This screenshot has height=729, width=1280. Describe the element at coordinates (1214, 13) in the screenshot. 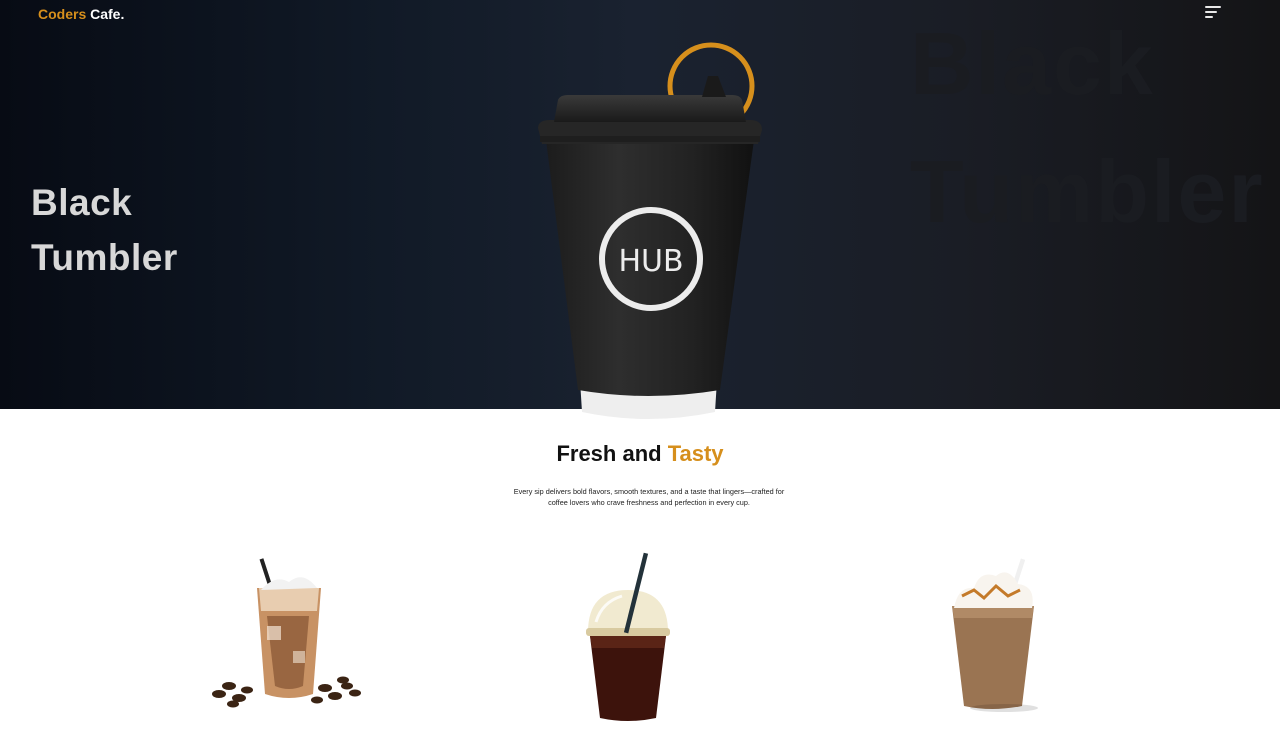

I see `hamburger-menu-icon` at that location.